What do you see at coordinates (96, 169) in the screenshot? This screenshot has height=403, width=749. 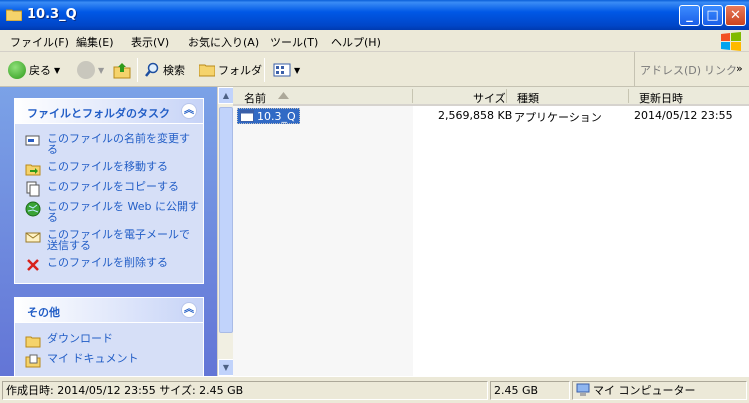 I see `task-move: このファイルを移動する` at bounding box center [96, 169].